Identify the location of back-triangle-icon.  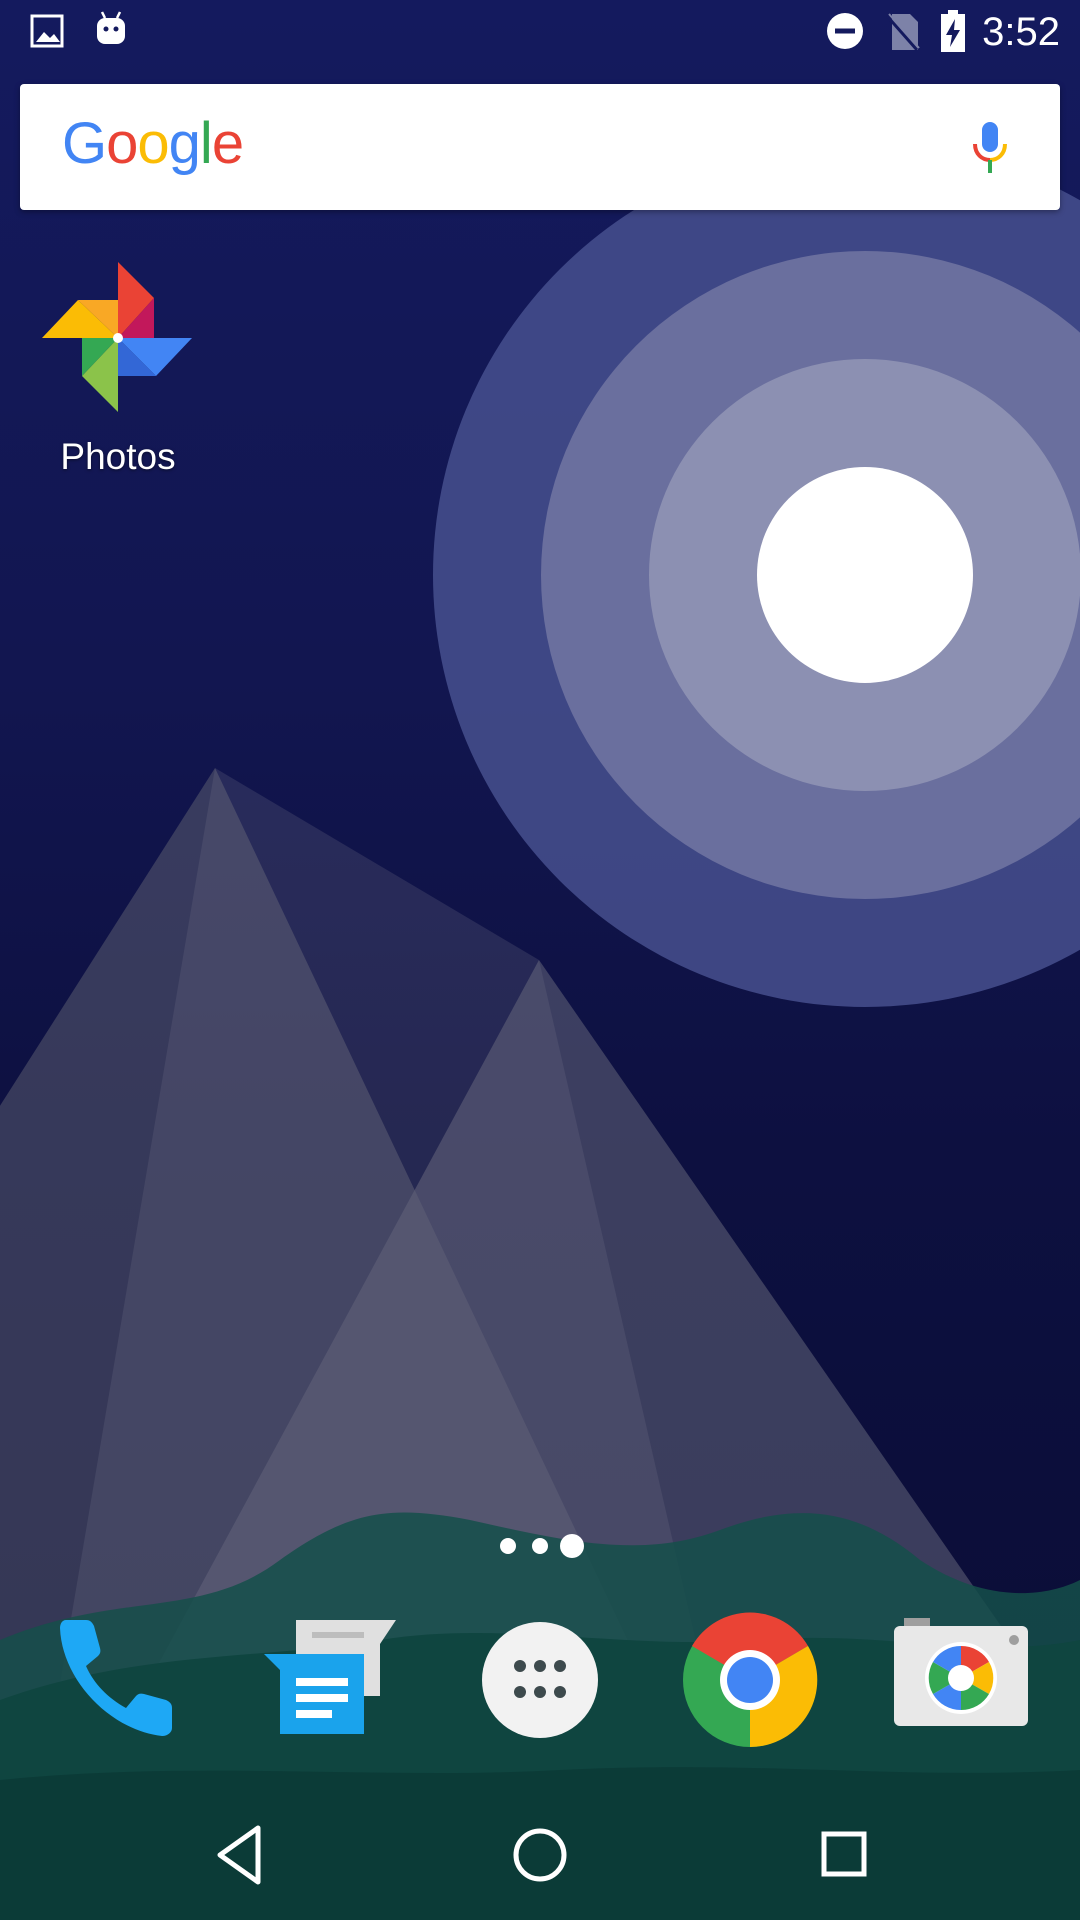
(240, 1855).